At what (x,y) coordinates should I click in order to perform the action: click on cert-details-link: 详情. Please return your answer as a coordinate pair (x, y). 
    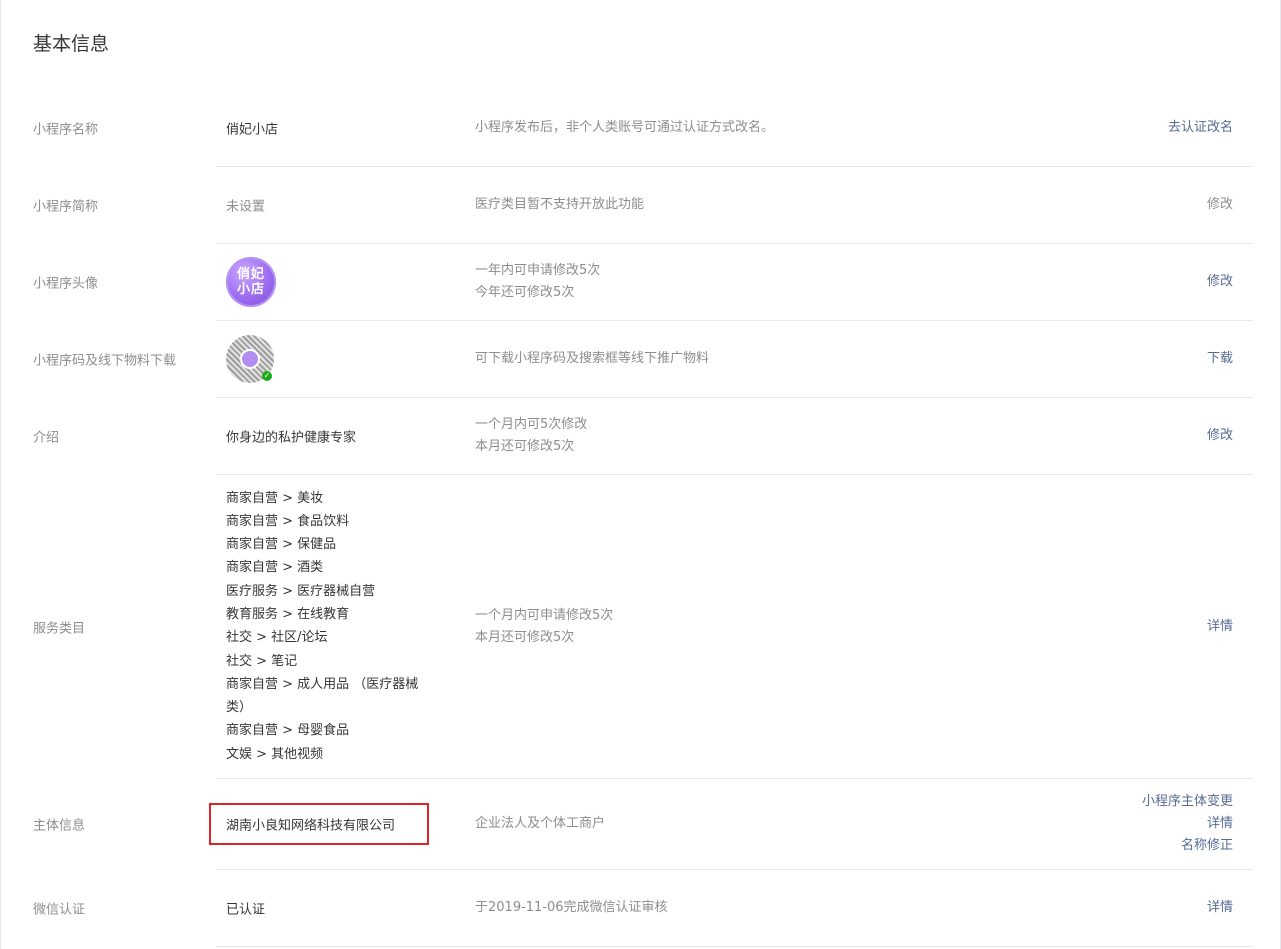
    Looking at the image, I should click on (1220, 908).